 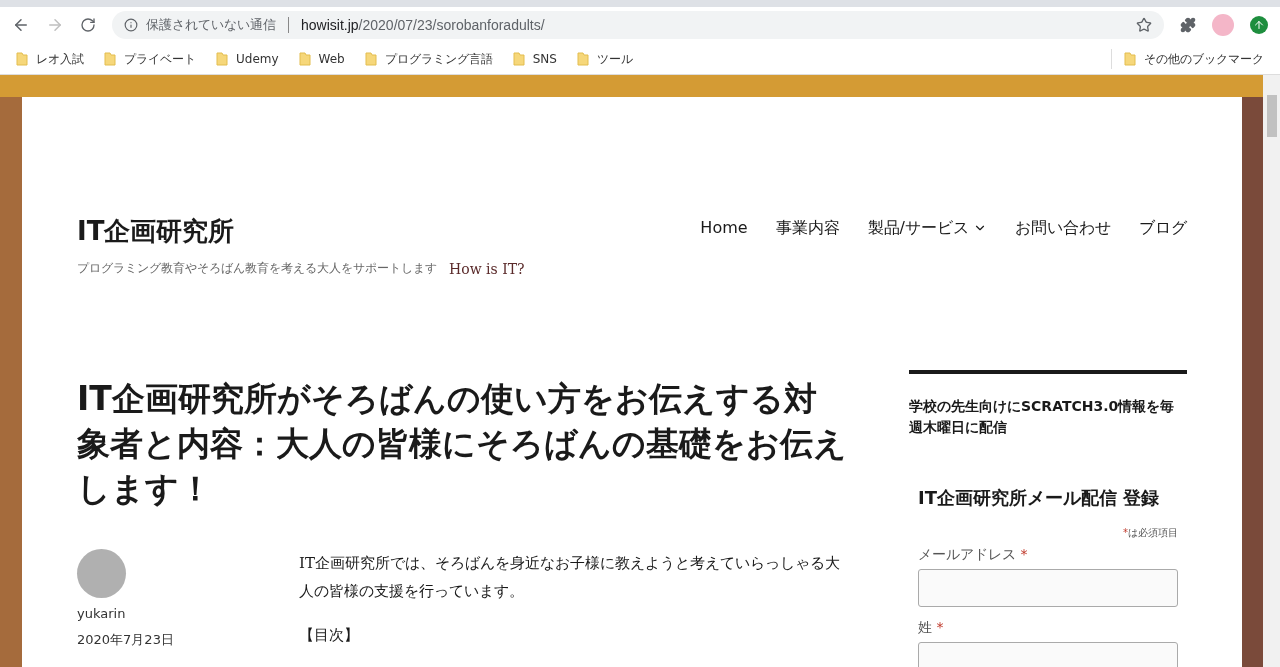 What do you see at coordinates (1063, 228) in the screenshot?
I see `nav-link: お問い合わせ` at bounding box center [1063, 228].